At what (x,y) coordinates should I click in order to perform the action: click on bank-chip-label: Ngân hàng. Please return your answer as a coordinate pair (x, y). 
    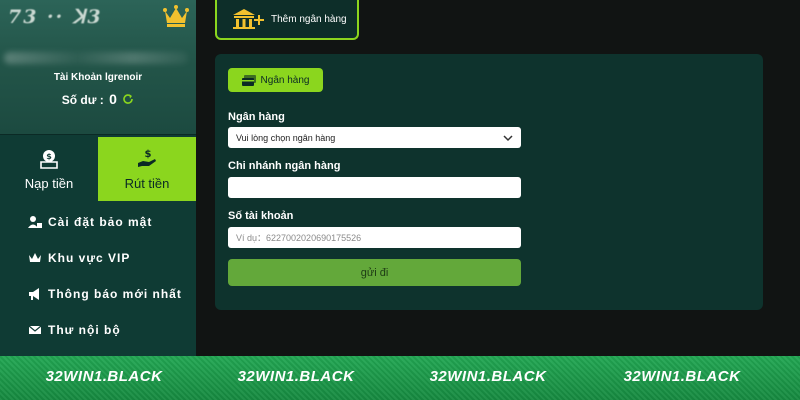
    Looking at the image, I should click on (285, 80).